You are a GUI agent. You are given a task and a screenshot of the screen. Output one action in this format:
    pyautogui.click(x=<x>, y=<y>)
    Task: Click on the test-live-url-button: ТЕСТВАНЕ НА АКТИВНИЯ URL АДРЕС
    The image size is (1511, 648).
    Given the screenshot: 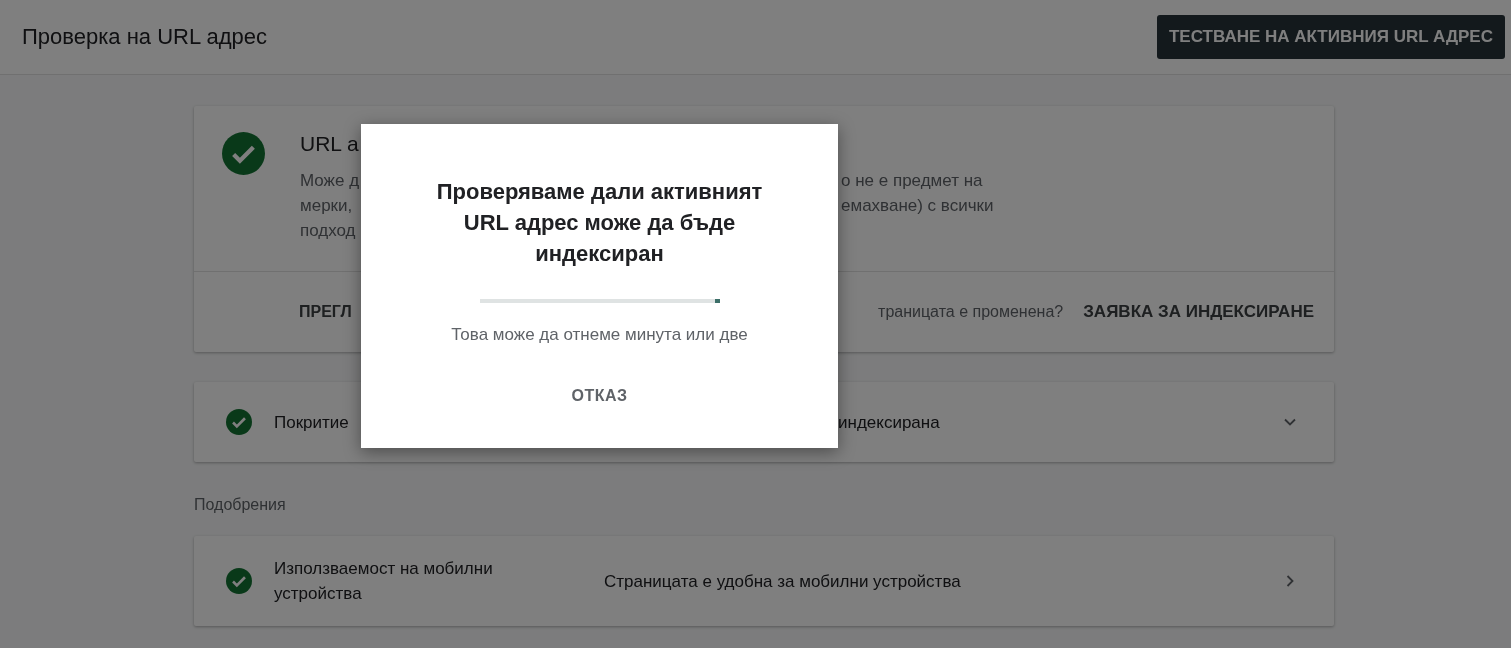 What is the action you would take?
    pyautogui.click(x=1331, y=37)
    